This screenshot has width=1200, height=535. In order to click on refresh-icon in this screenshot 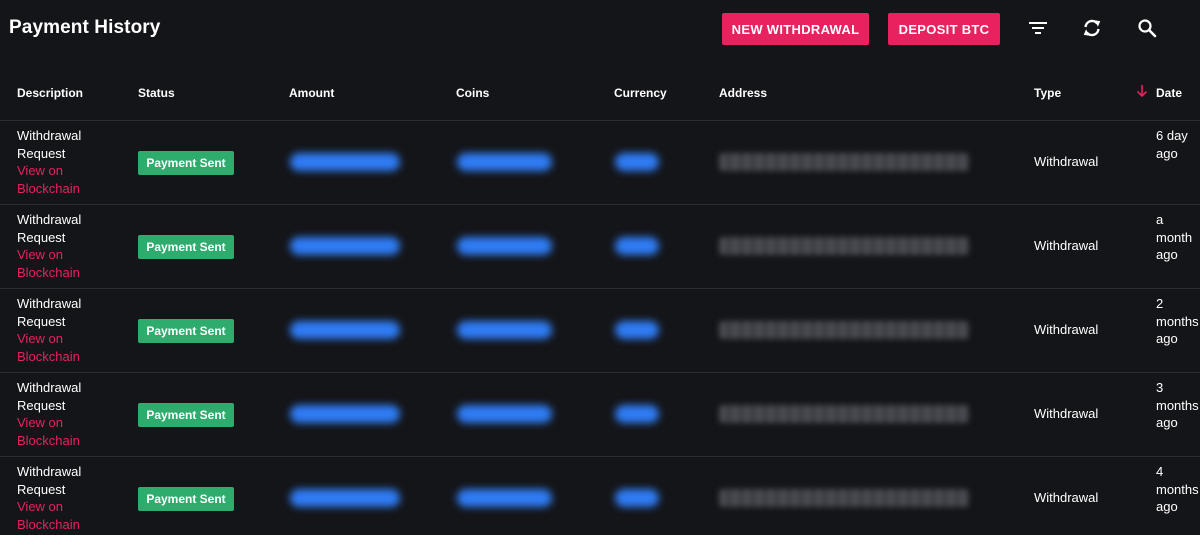, I will do `click(1092, 28)`.